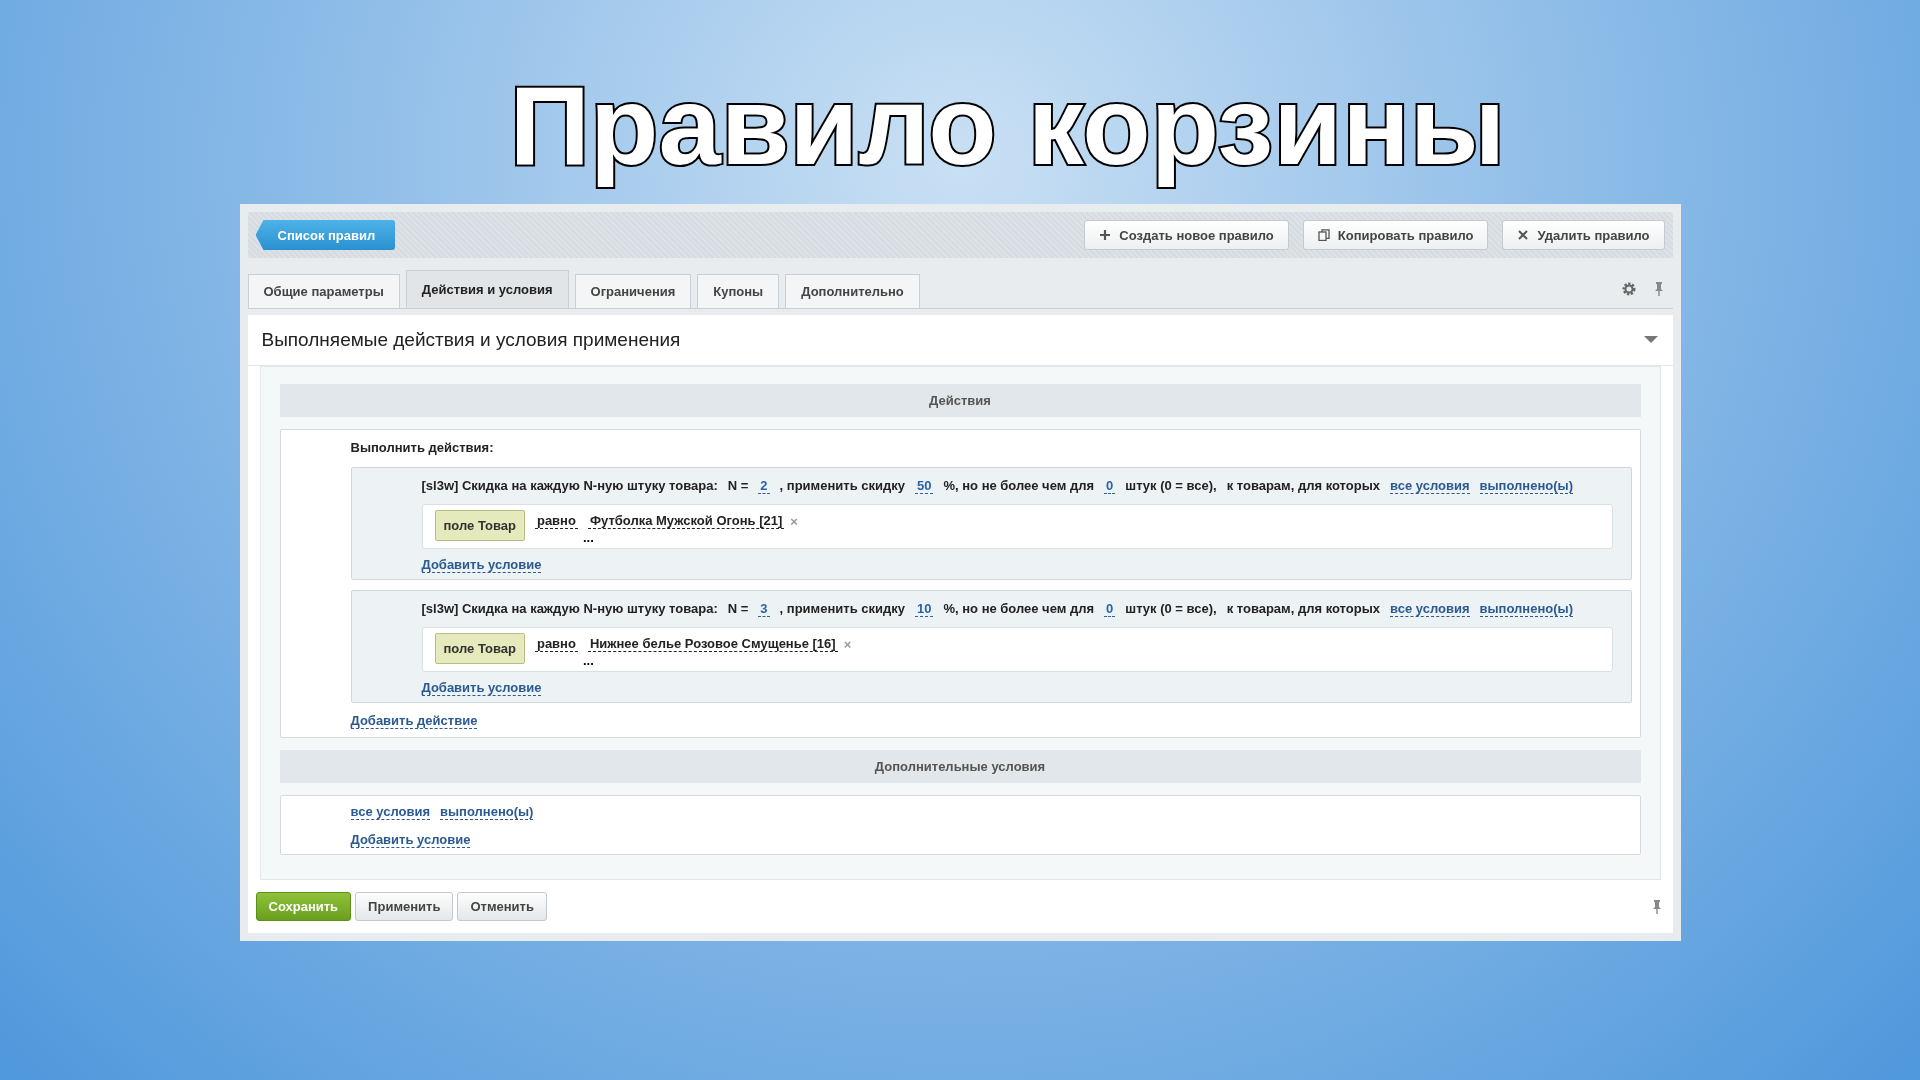 The width and height of the screenshot is (1920, 1080). Describe the element at coordinates (960, 766) in the screenshot. I see `section-header: Дополнительные условия` at that location.